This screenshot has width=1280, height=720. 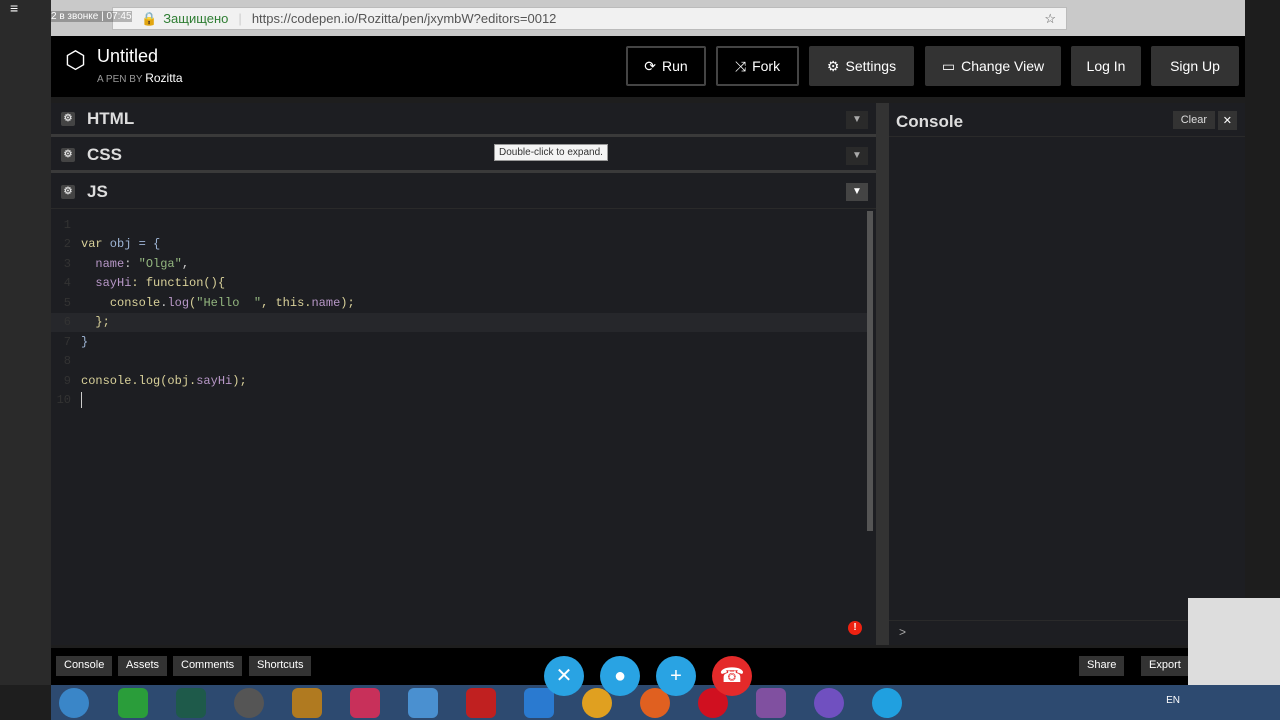 What do you see at coordinates (365, 703) in the screenshot?
I see `intellij-icon` at bounding box center [365, 703].